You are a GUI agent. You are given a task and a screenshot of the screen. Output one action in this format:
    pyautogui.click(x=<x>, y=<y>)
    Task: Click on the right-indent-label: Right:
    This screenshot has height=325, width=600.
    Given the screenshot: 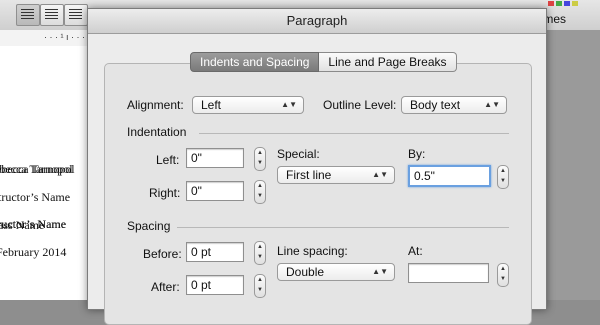 What is the action you would take?
    pyautogui.click(x=165, y=193)
    